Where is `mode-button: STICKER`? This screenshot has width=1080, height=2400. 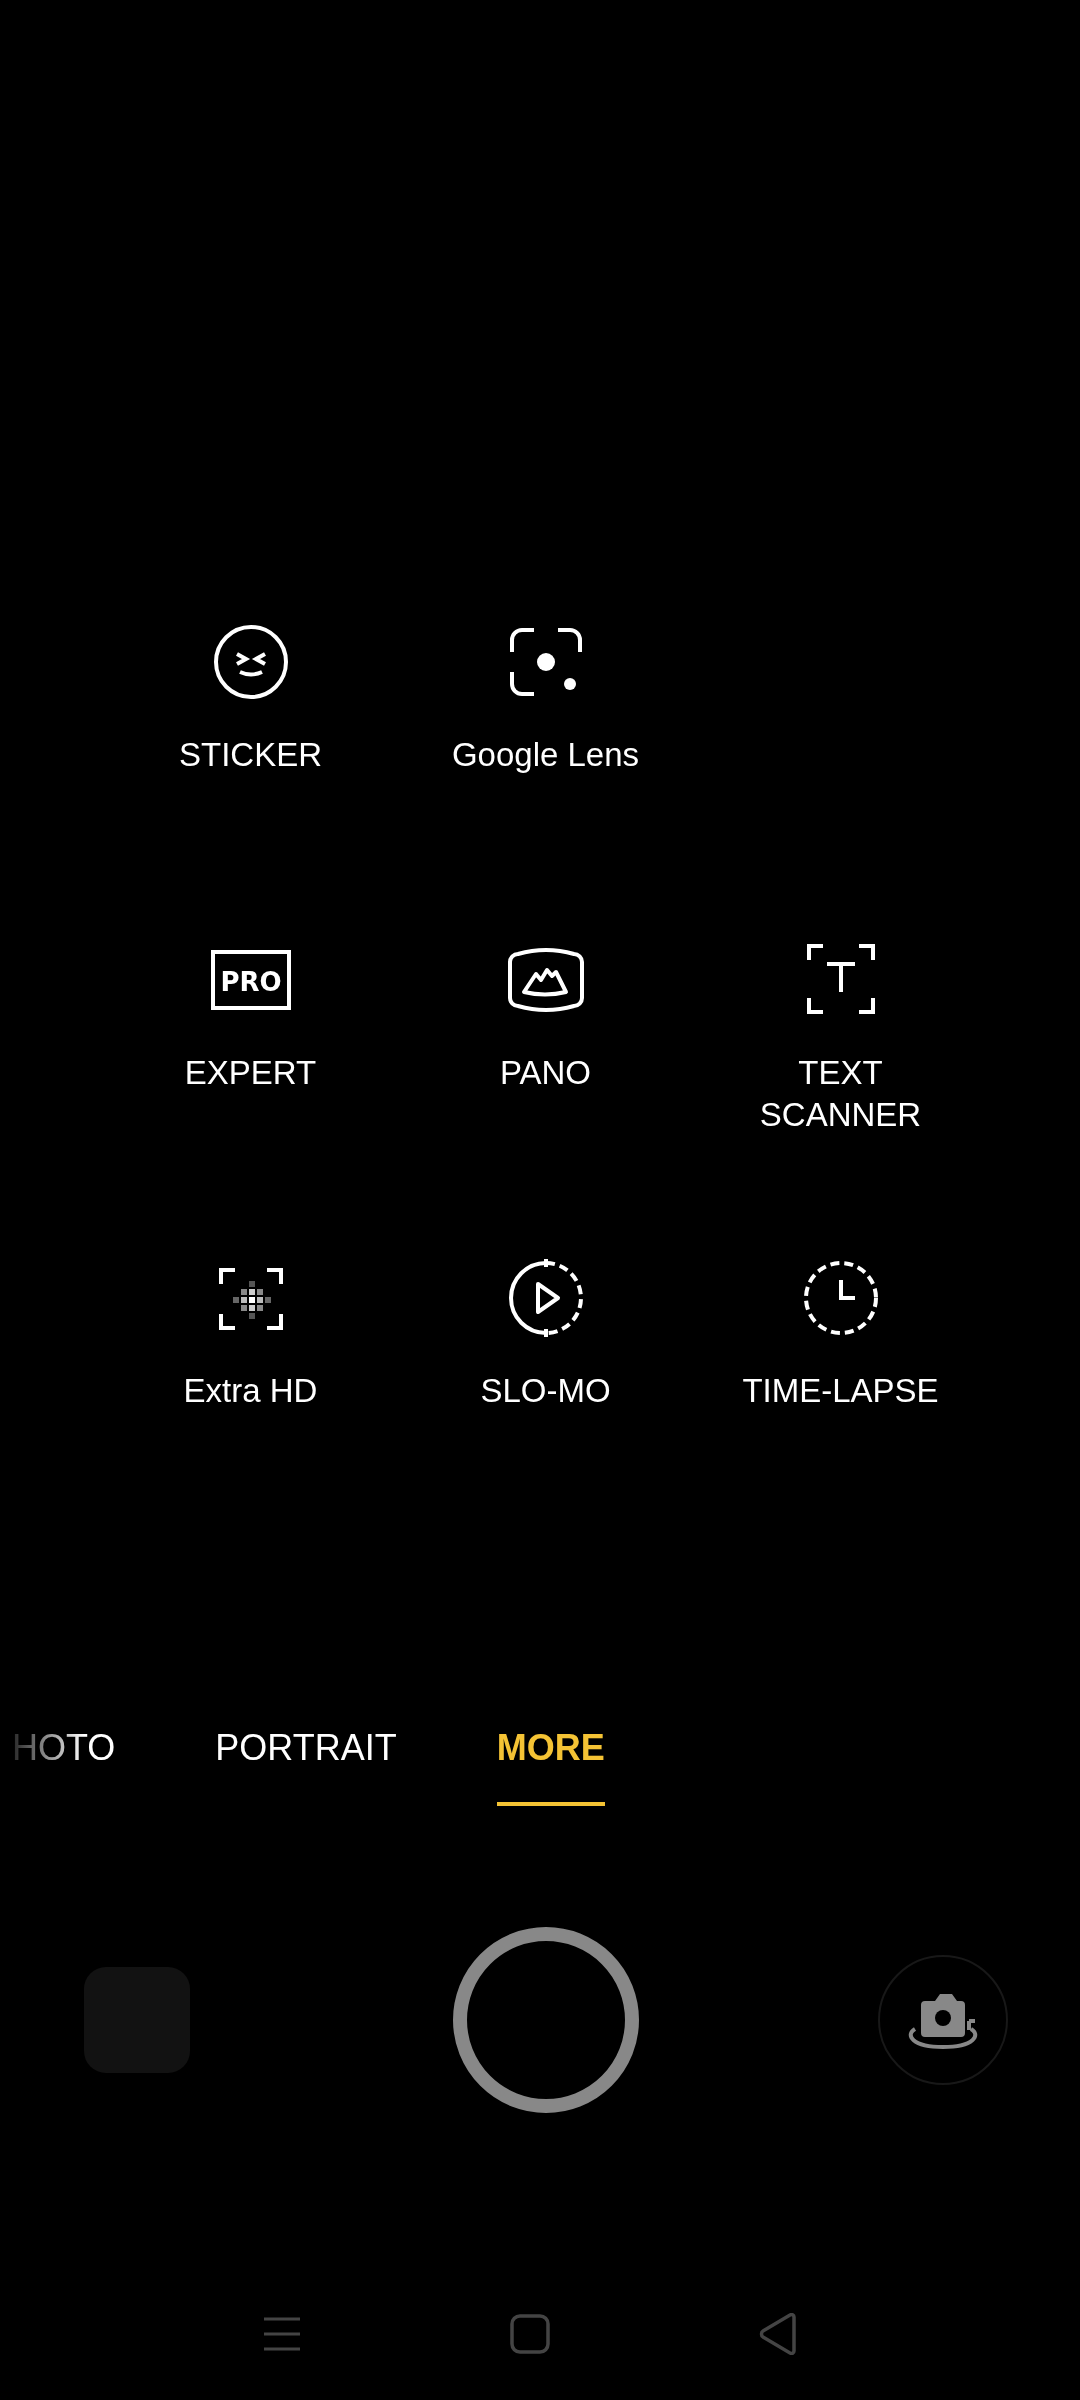 mode-button: STICKER is located at coordinates (250, 699).